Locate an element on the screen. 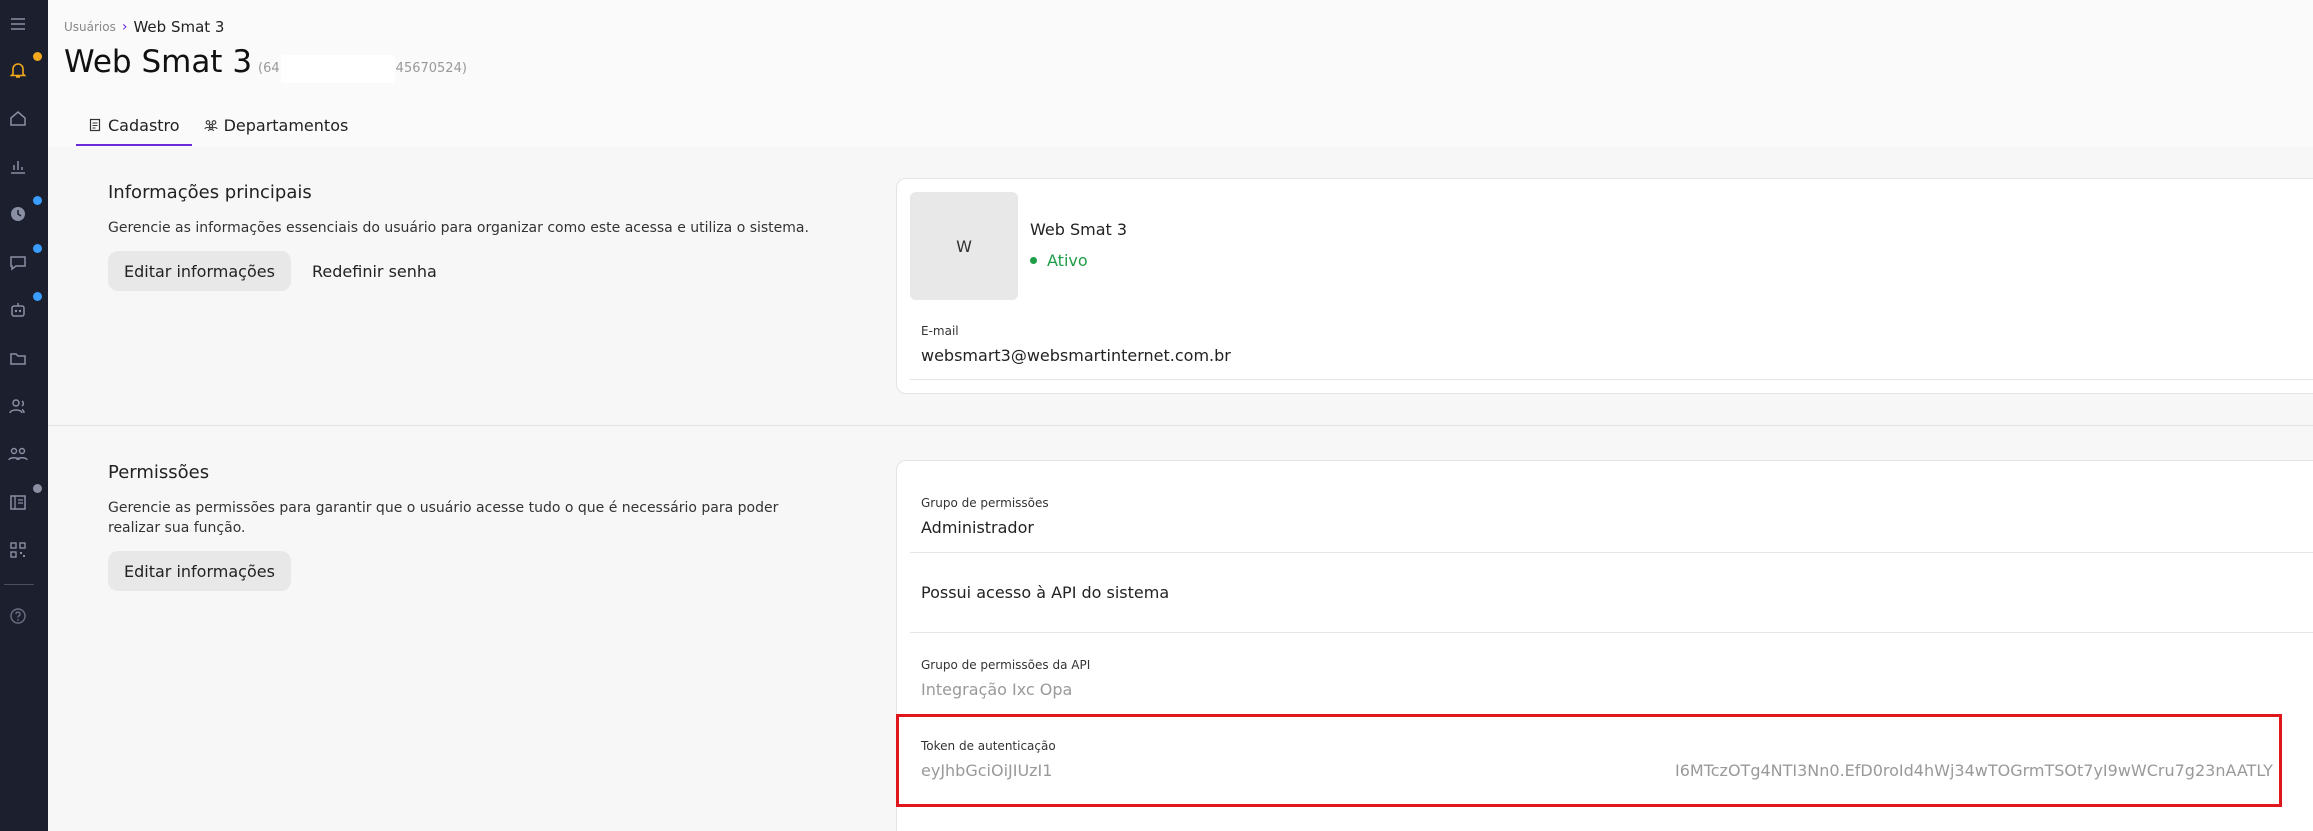  avatar-initial: W is located at coordinates (964, 246).